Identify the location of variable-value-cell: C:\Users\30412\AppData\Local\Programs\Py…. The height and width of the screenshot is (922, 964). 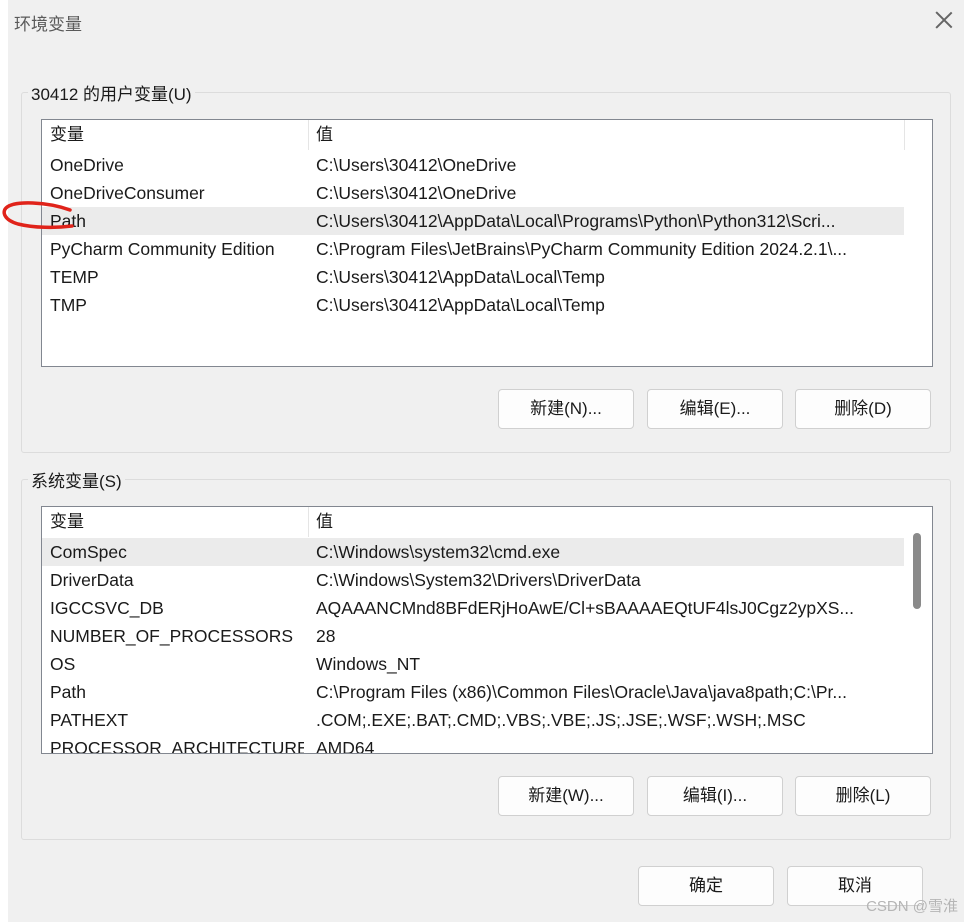
(576, 221).